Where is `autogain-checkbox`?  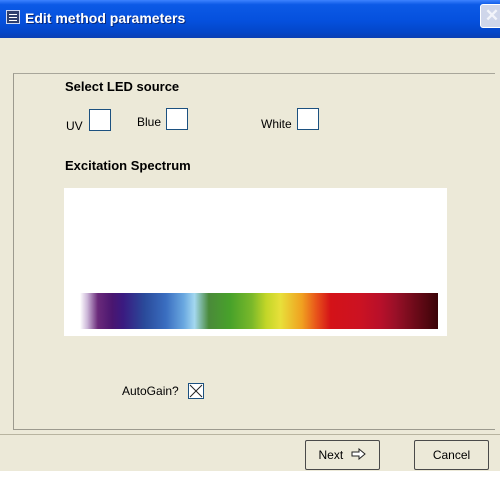 autogain-checkbox is located at coordinates (196, 391).